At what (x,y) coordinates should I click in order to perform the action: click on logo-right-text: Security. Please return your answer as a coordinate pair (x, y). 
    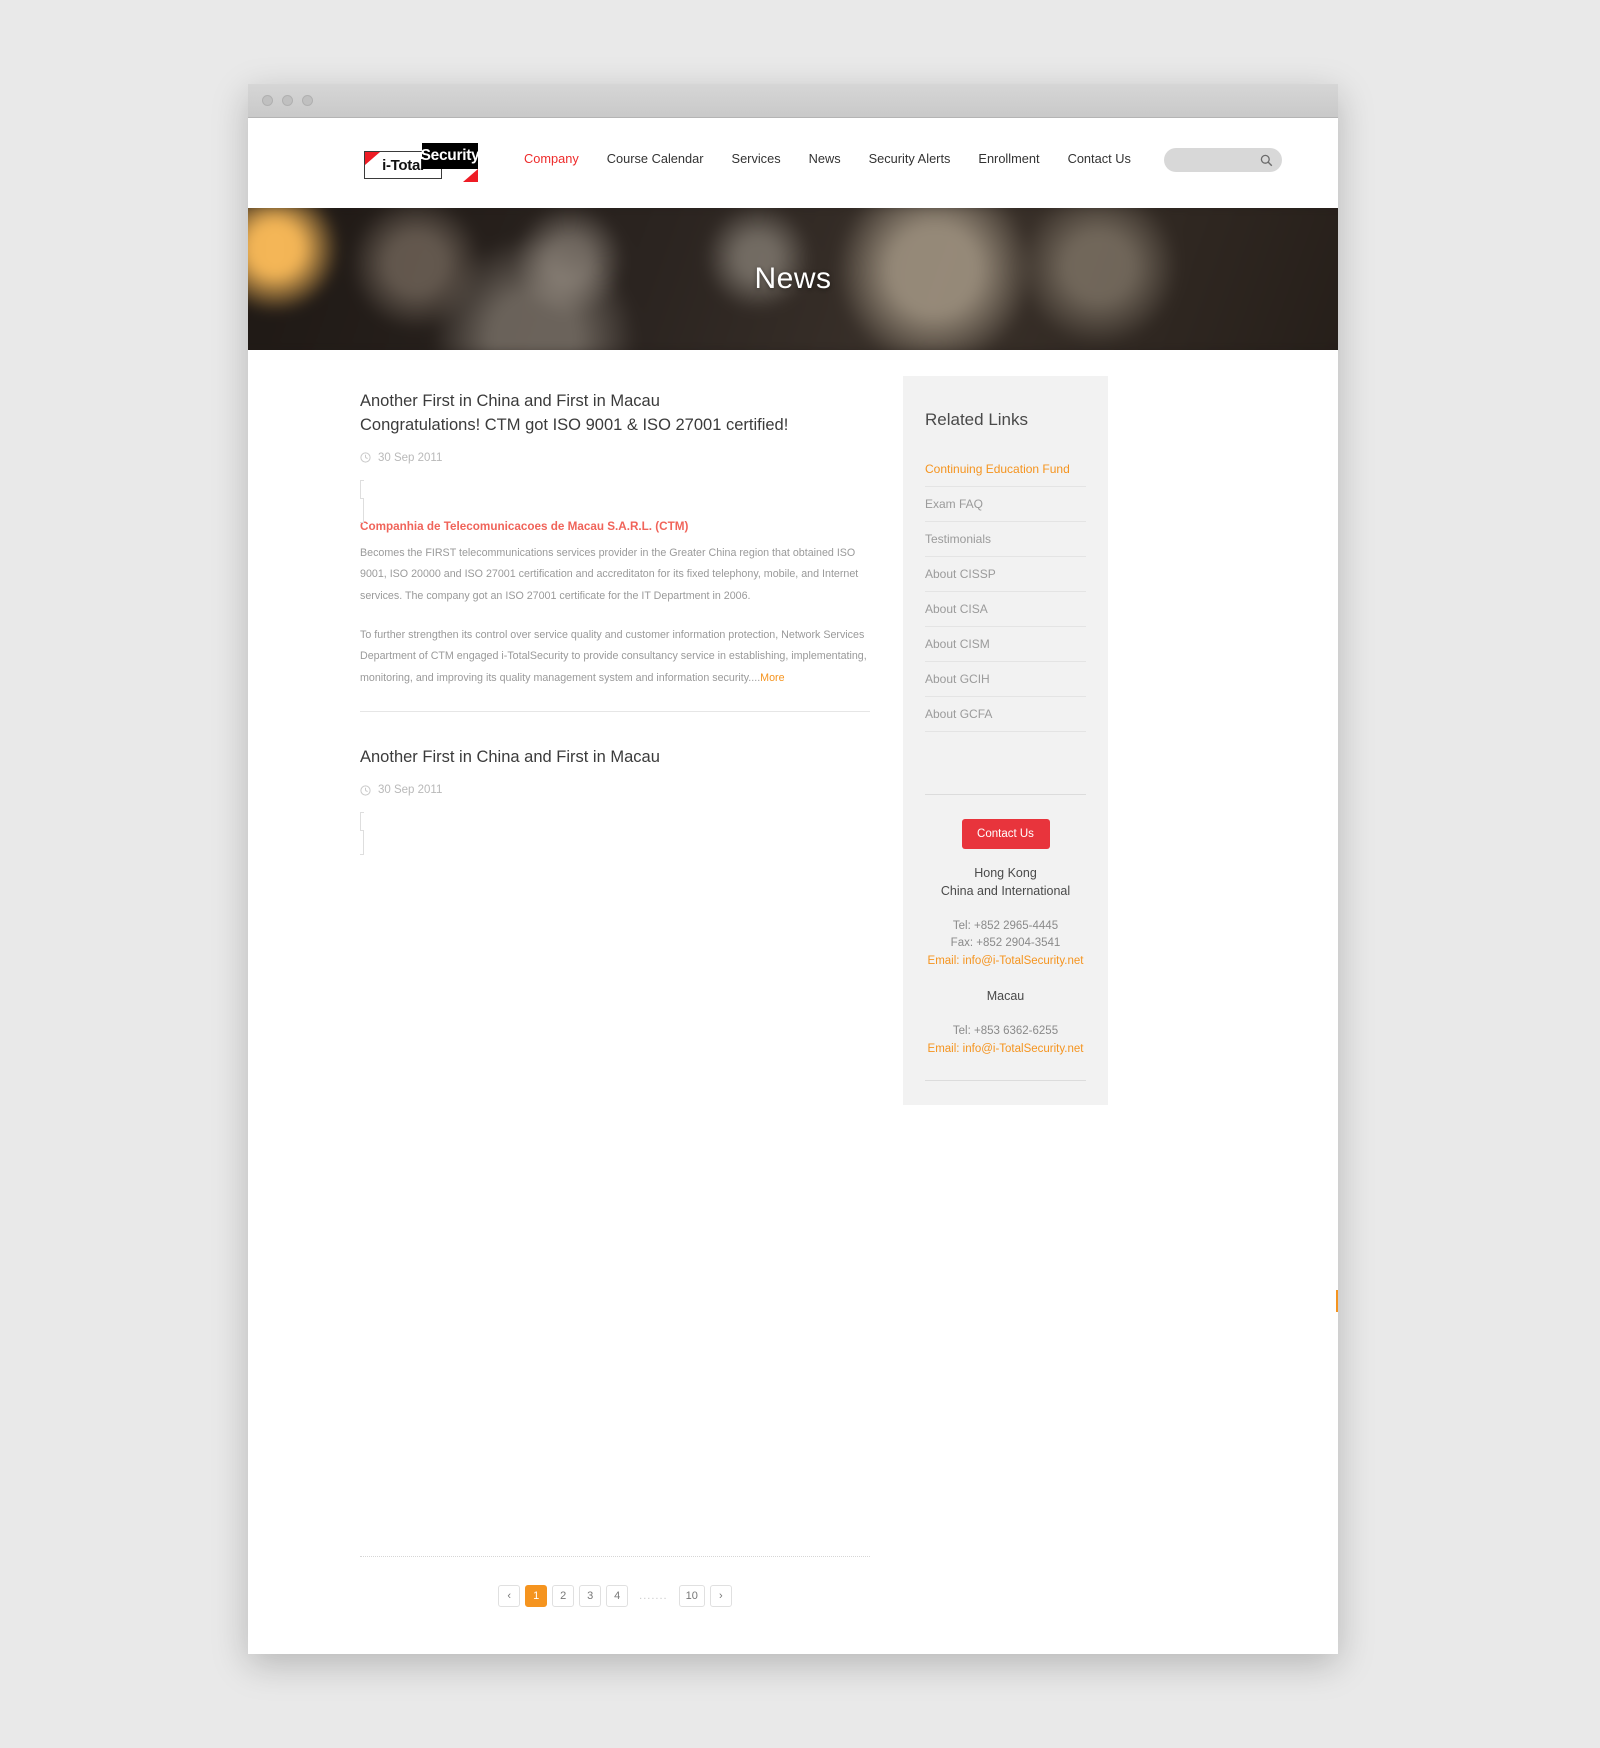
    Looking at the image, I should click on (450, 156).